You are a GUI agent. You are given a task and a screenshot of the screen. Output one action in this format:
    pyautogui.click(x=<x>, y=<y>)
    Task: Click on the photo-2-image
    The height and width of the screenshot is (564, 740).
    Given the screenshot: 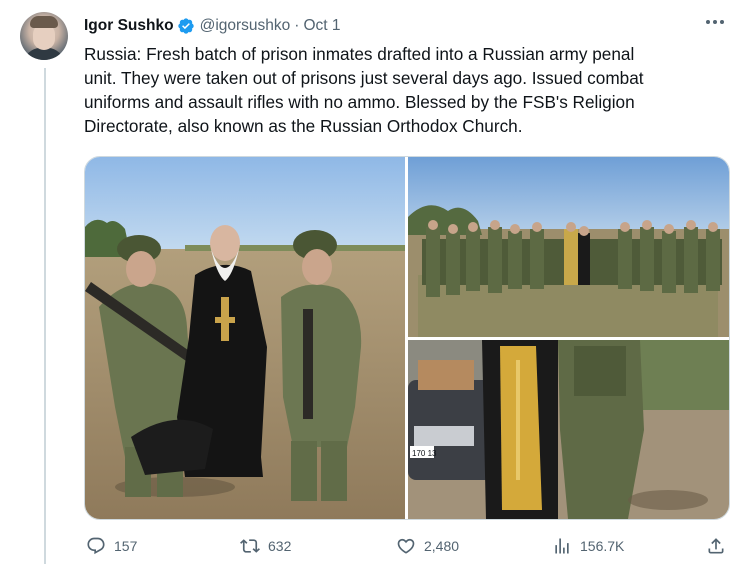 What is the action you would take?
    pyautogui.click(x=568, y=247)
    